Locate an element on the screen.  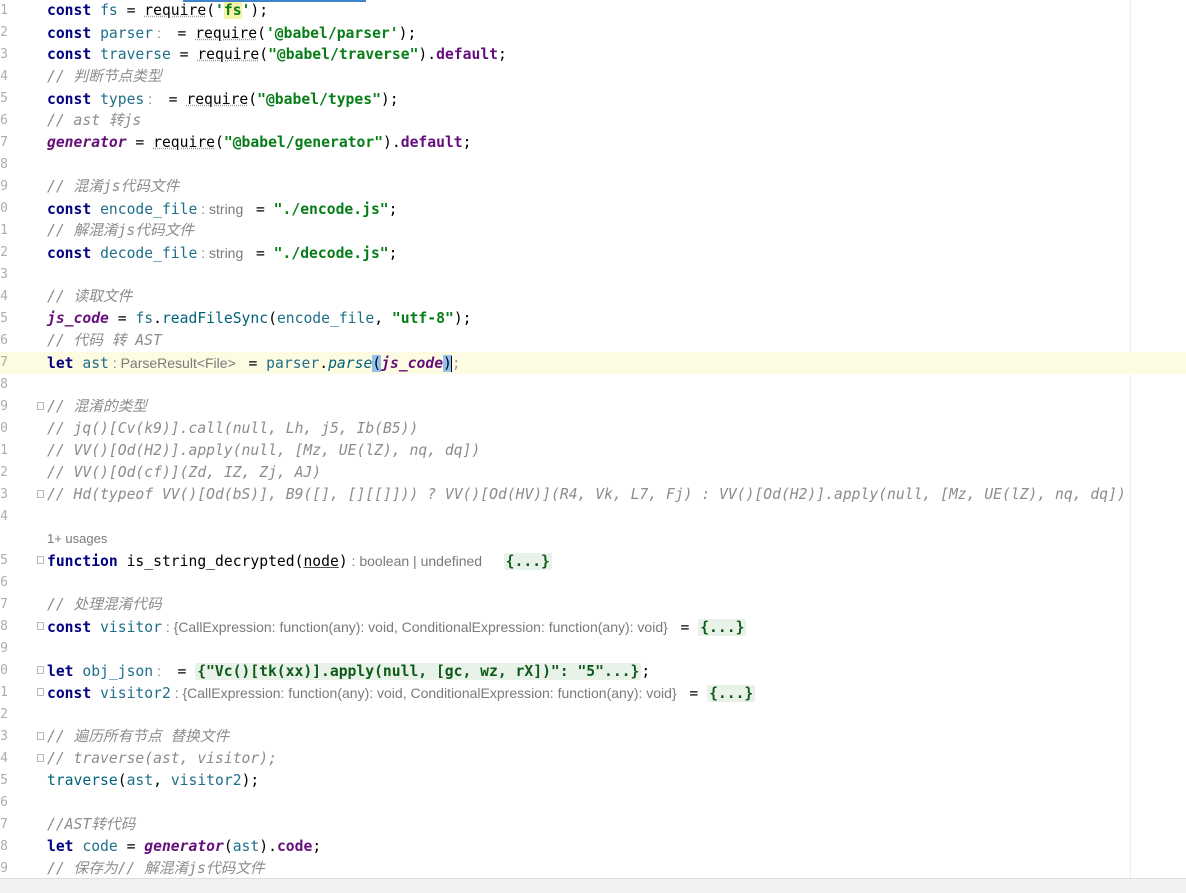
identifier: fs is located at coordinates (109, 10).